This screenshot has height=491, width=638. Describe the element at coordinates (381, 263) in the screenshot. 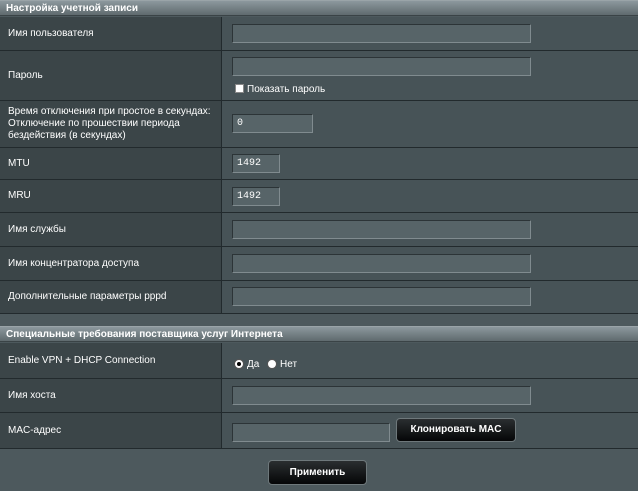

I see `access-concentrator-input` at that location.